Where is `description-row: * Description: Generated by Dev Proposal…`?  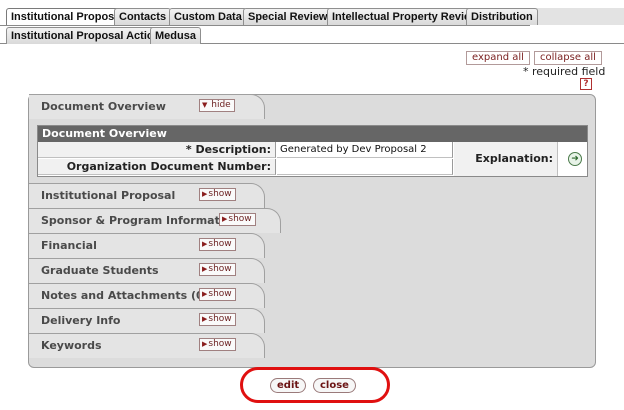
description-row: * Description: Generated by Dev Proposal… is located at coordinates (246, 150).